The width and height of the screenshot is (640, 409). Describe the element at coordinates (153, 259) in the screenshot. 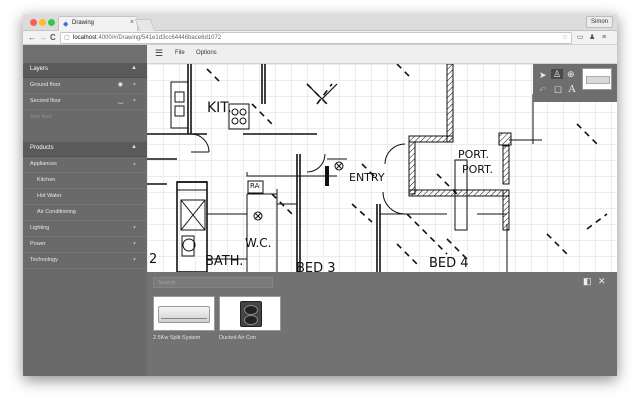

I see `room-label-2: 2` at that location.